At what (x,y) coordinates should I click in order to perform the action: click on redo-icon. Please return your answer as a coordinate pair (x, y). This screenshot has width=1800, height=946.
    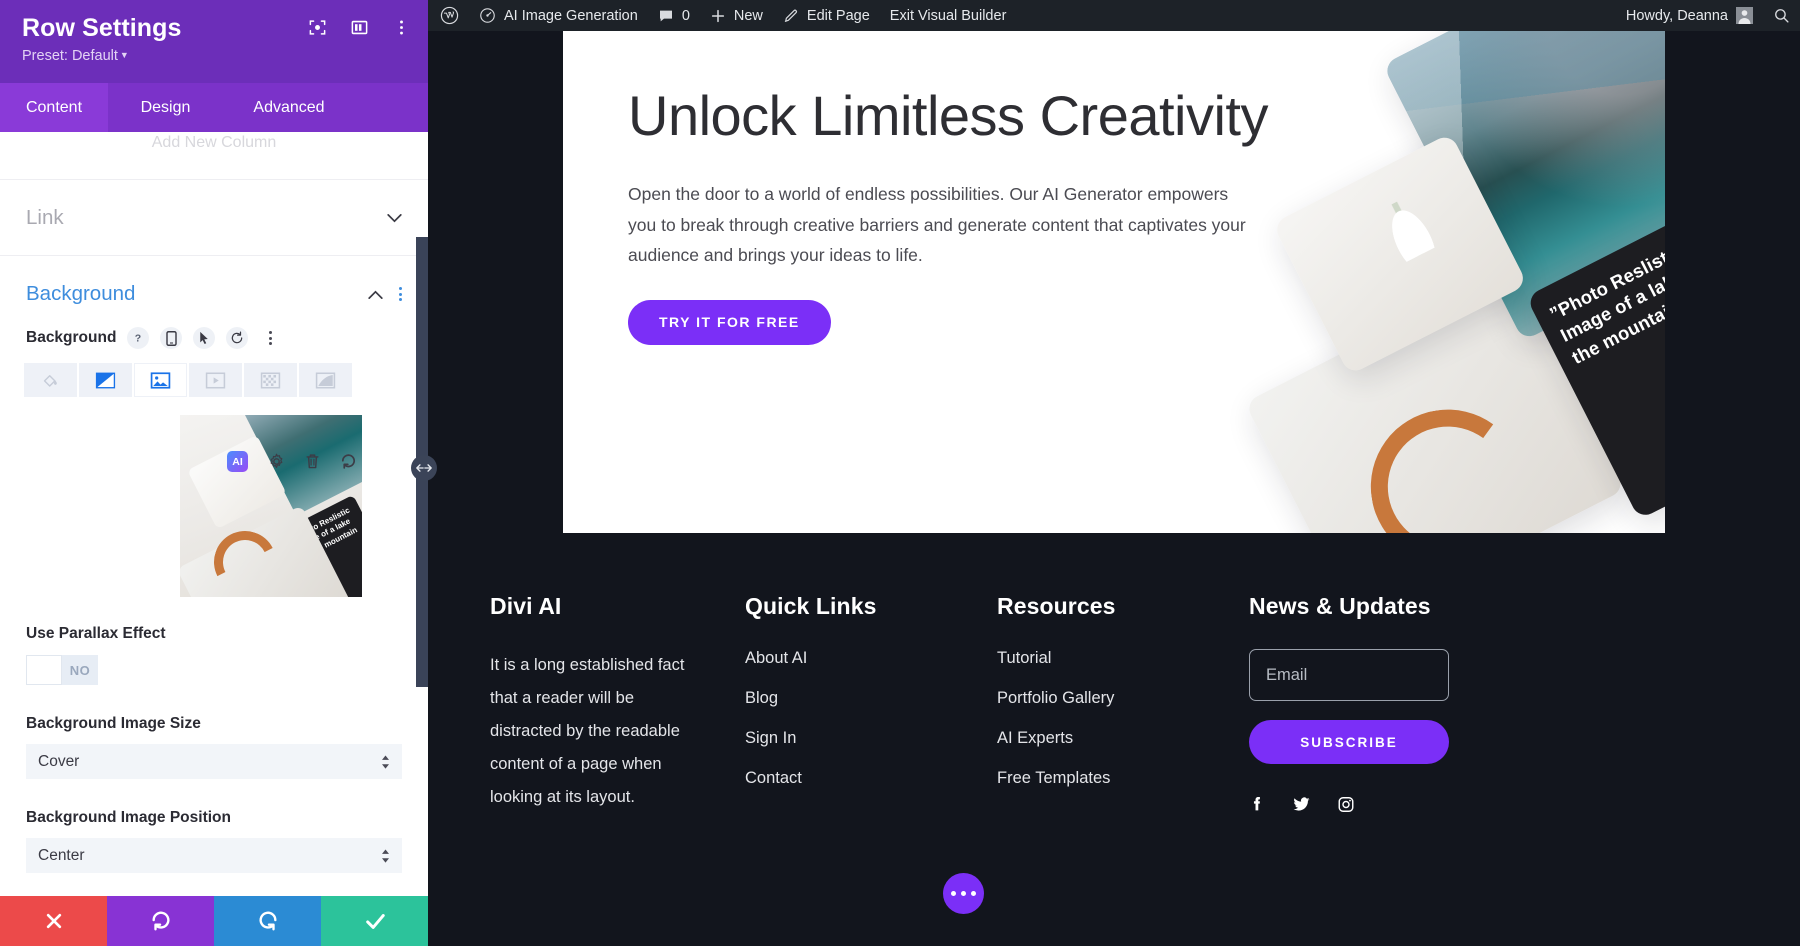
    Looking at the image, I should click on (268, 921).